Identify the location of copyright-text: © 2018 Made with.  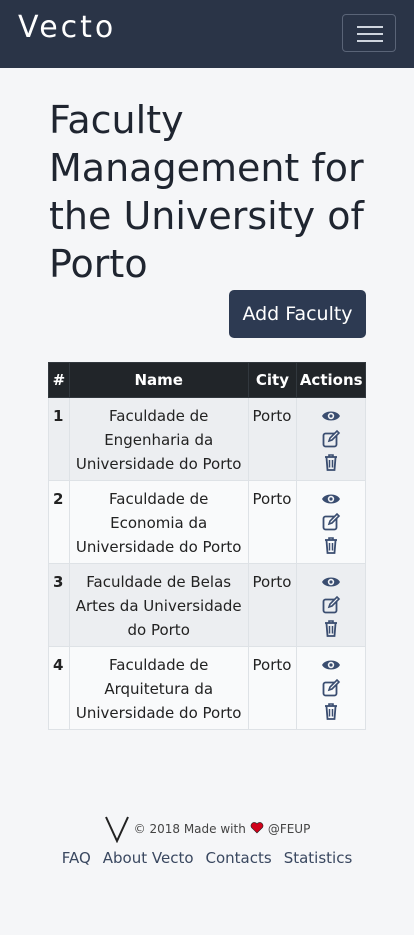
(189, 829).